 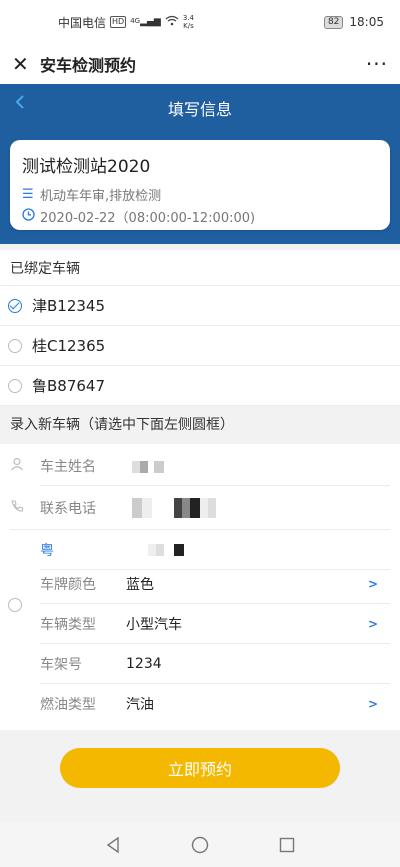 I want to click on frame-number-value: 1234, so click(x=144, y=664).